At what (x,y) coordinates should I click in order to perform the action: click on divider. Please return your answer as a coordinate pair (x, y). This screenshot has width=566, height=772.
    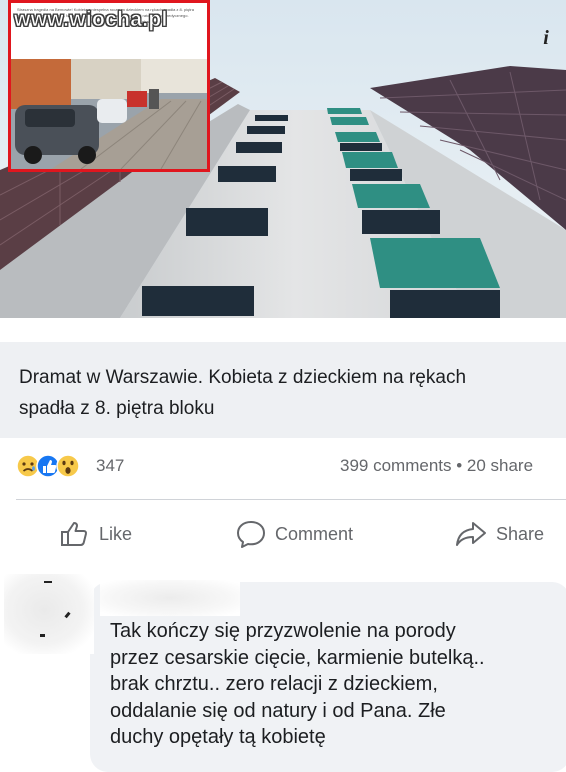
    Looking at the image, I should click on (291, 499).